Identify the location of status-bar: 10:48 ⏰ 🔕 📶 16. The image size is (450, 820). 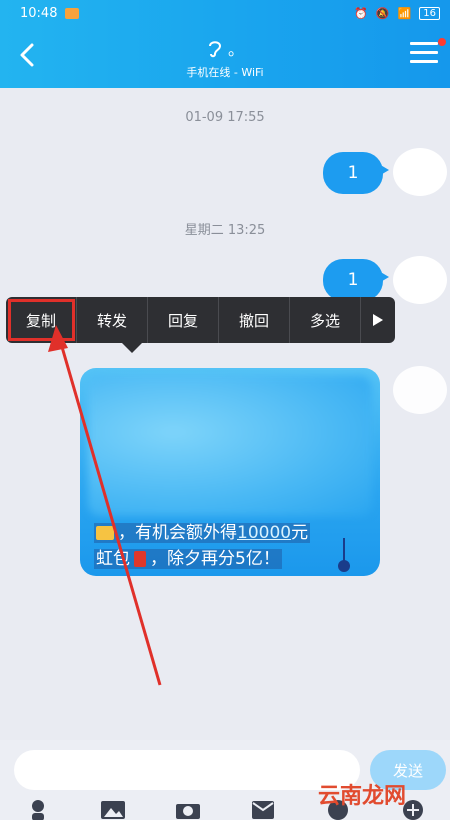
(225, 13).